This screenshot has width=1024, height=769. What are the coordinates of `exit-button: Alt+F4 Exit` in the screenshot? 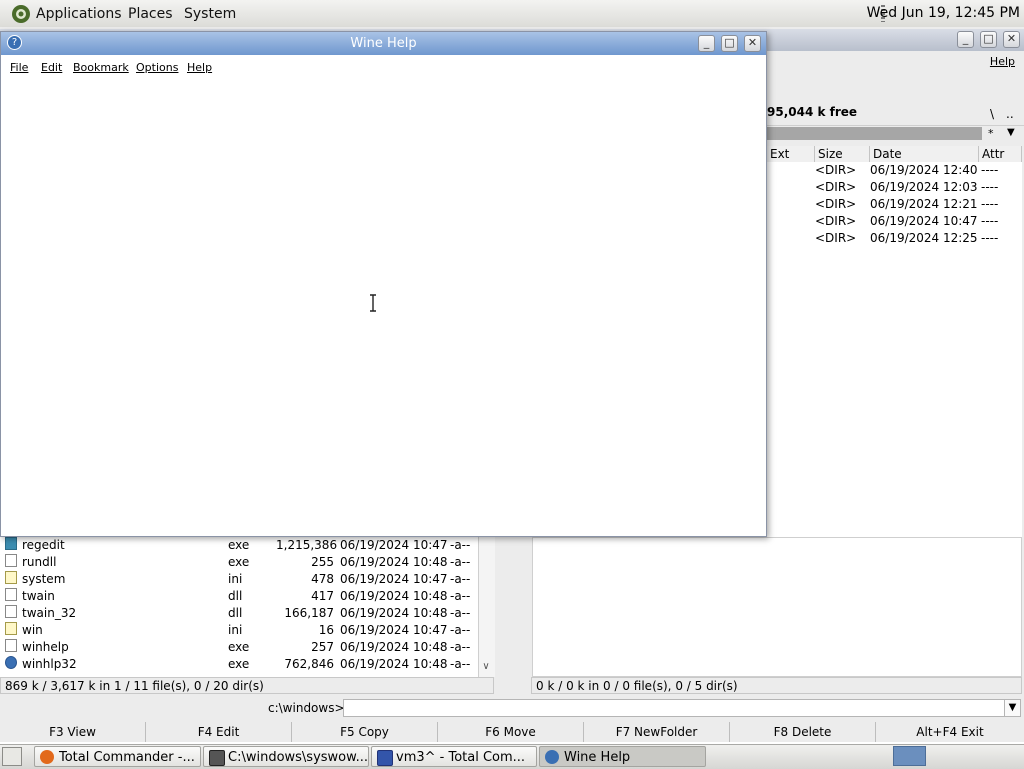 It's located at (950, 732).